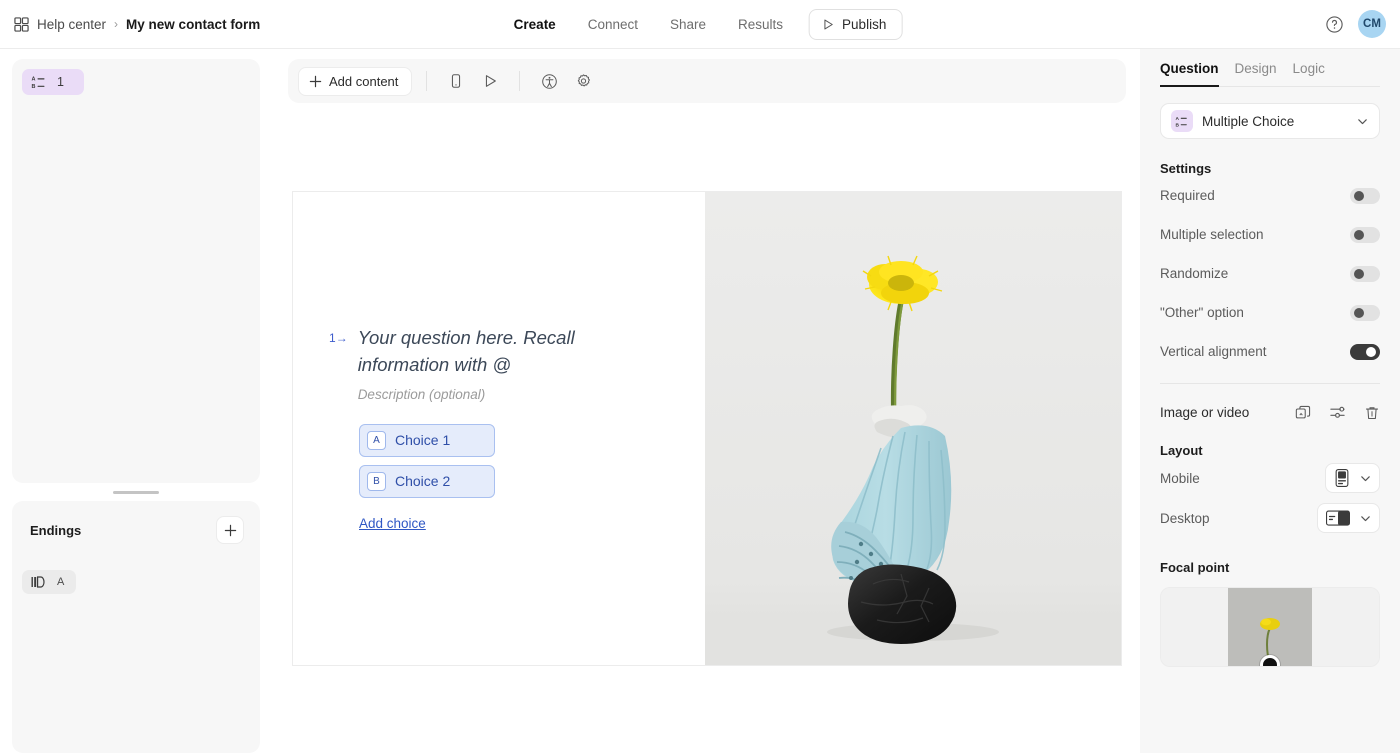  What do you see at coordinates (1270, 627) in the screenshot?
I see `focal-point-preview` at bounding box center [1270, 627].